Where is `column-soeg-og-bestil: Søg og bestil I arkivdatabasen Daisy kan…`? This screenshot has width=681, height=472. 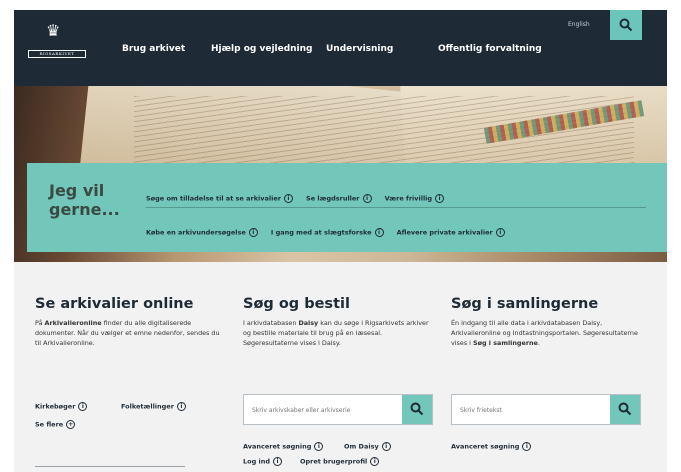 column-soeg-og-bestil: Søg og bestil I arkivdatabasen Daisy kan… is located at coordinates (338, 322).